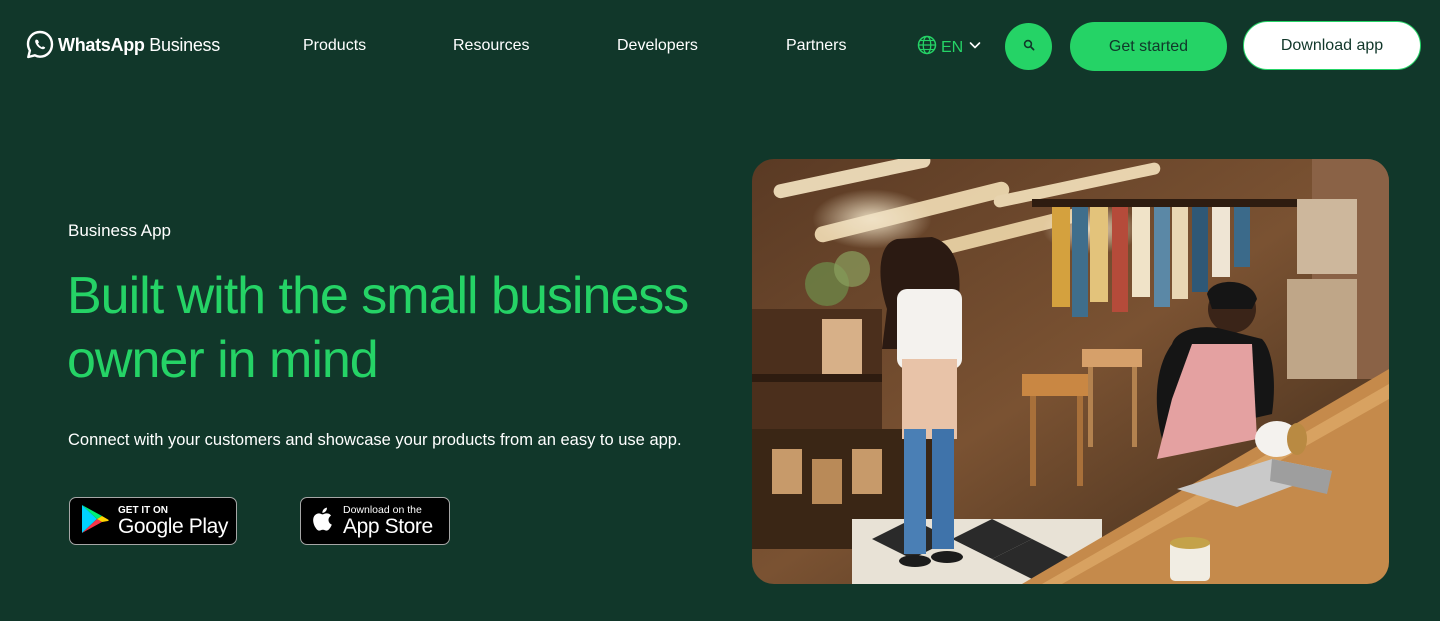  I want to click on logo-brand: WhatsApp, so click(101, 44).